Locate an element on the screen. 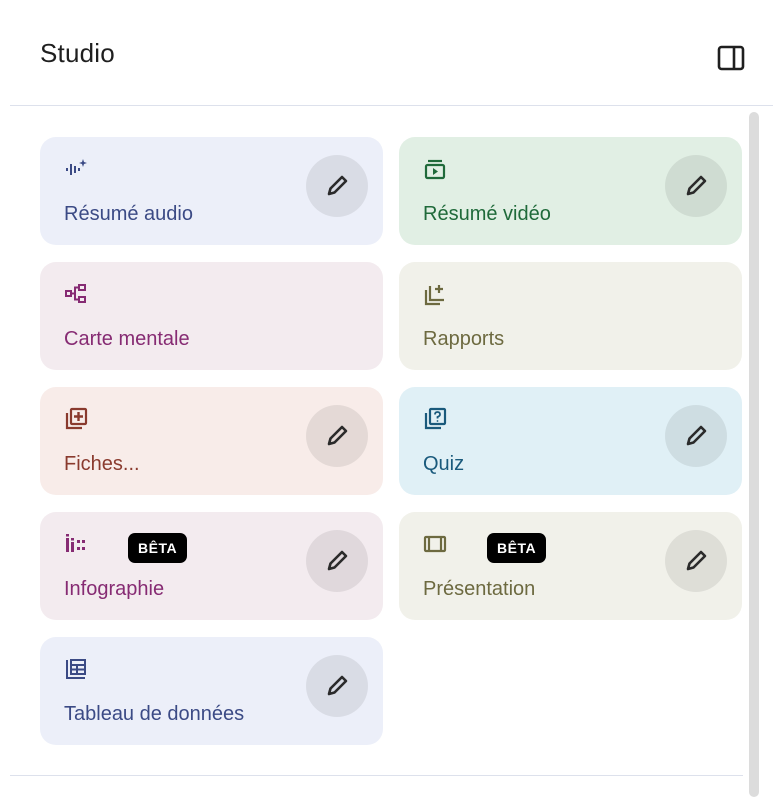 The height and width of the screenshot is (797, 773). card-tableau-de-donnees: Tableau de données is located at coordinates (211, 691).